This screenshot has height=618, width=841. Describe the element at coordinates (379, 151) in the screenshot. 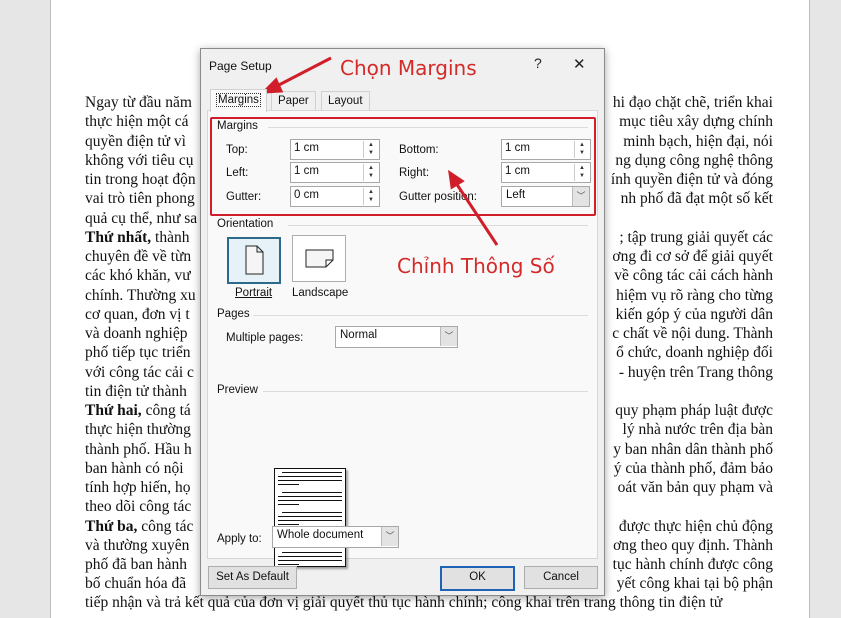

I see `annotation-arrows` at that location.